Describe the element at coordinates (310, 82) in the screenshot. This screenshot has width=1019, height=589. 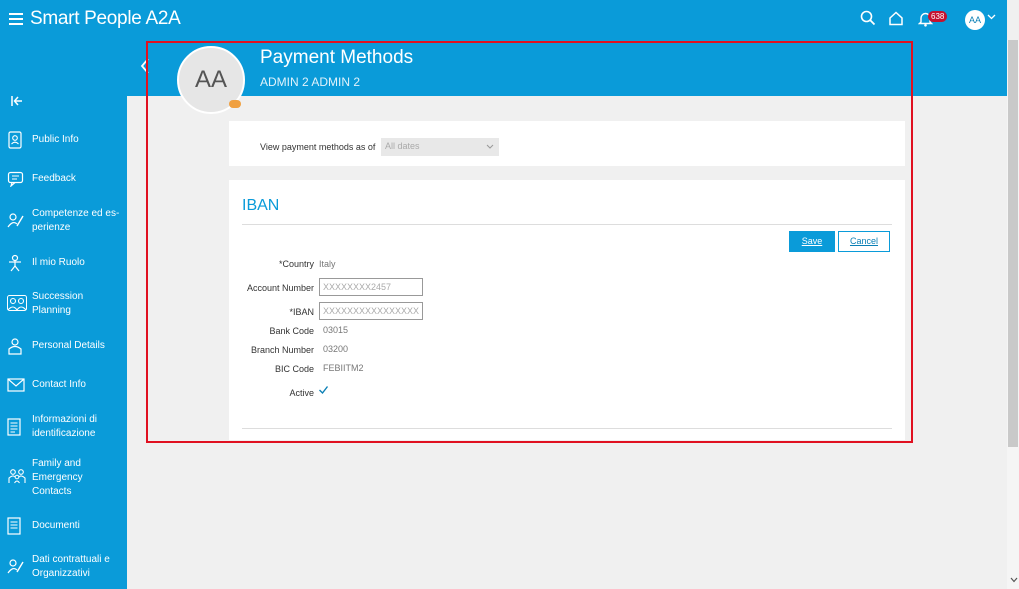
I see `page-subtitle: ADMIN 2 ADMIN 2` at that location.